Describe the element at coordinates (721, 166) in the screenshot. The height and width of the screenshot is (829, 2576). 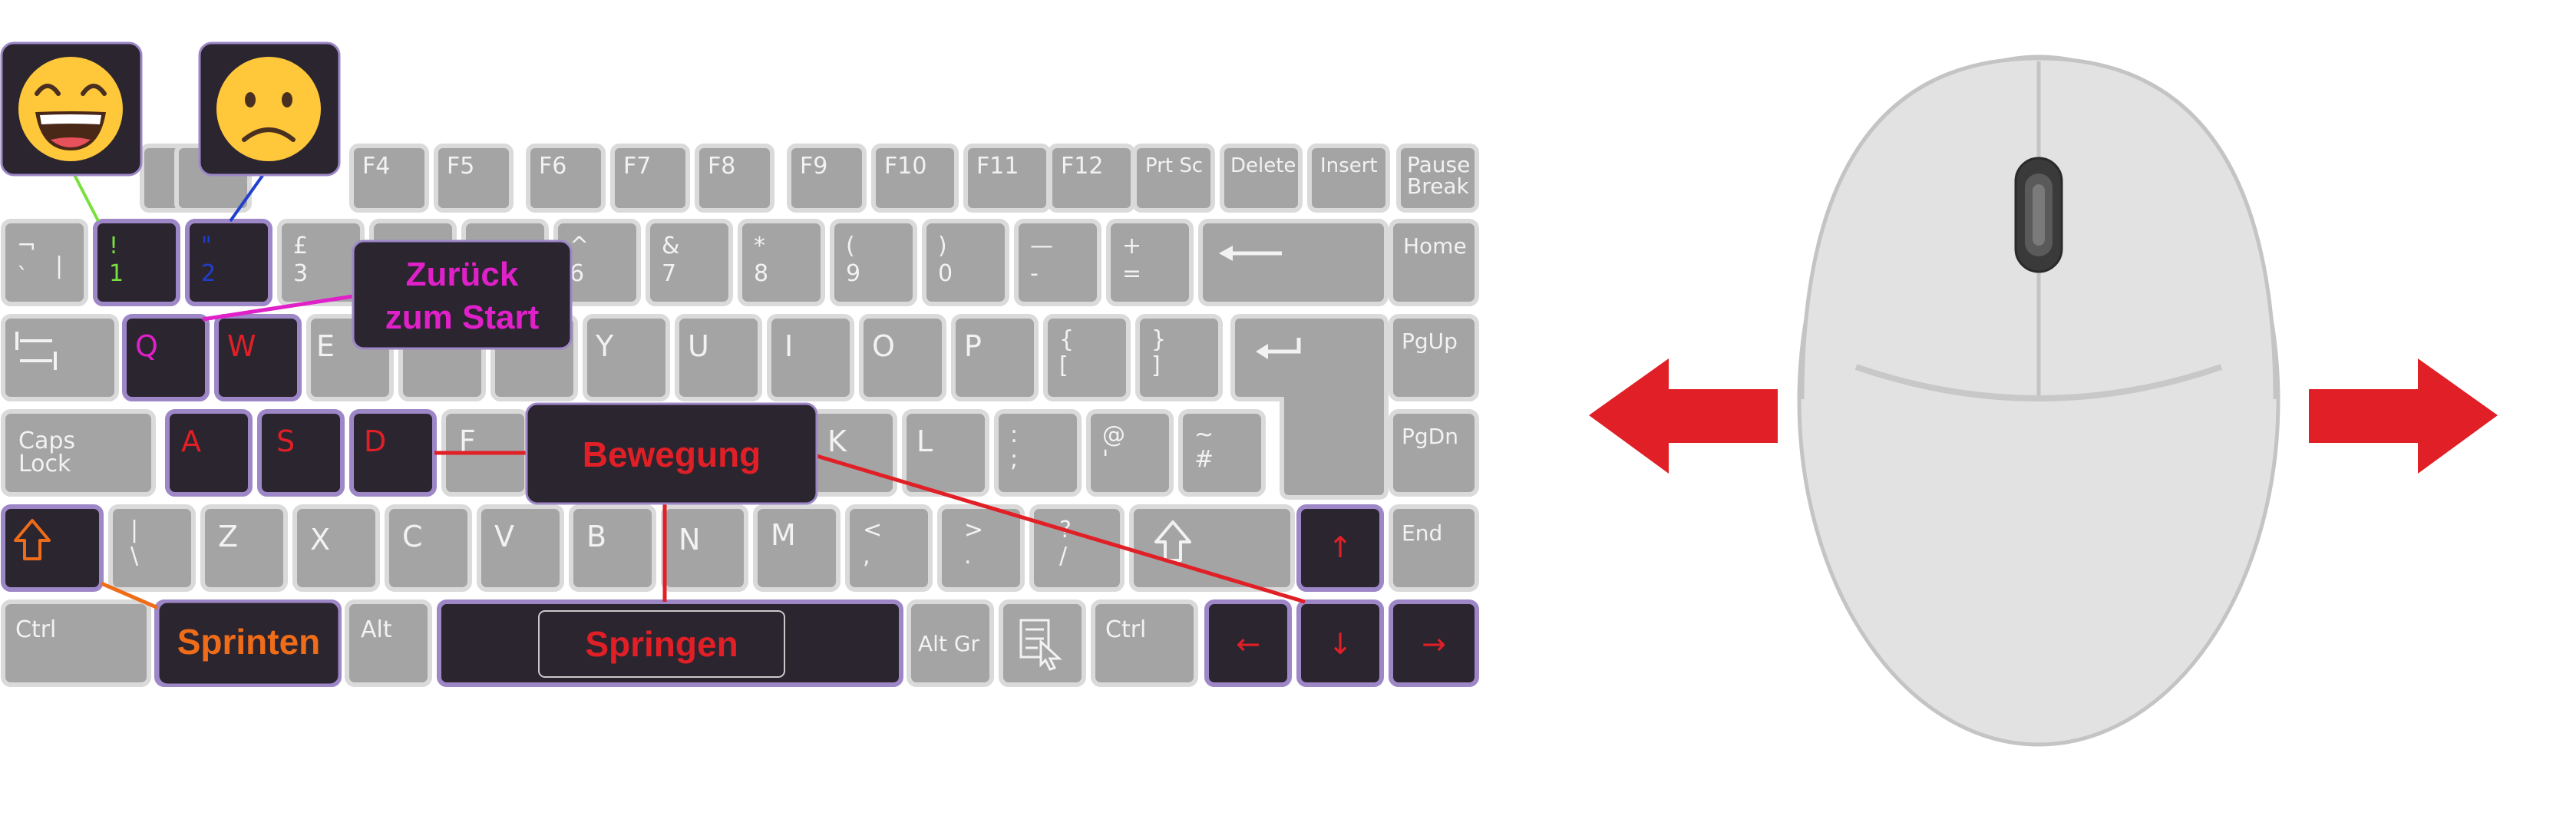
I see `key-f8-label: F8` at that location.